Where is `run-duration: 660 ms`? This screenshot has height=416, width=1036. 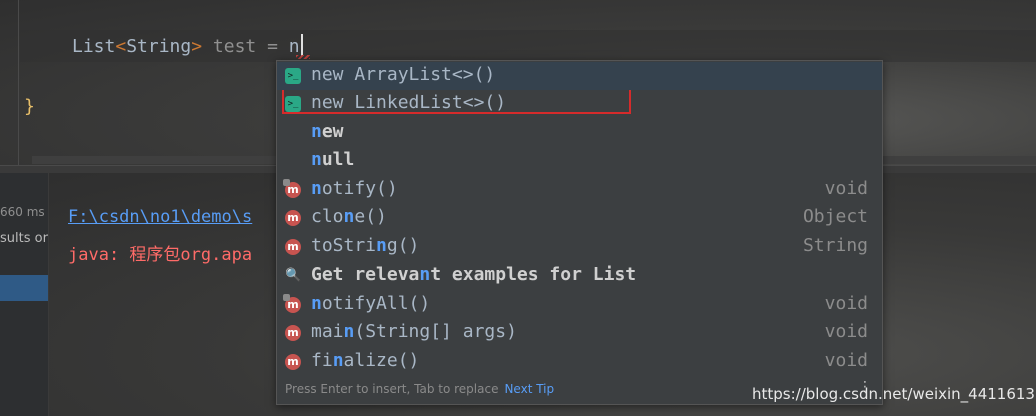 run-duration: 660 ms is located at coordinates (22, 212).